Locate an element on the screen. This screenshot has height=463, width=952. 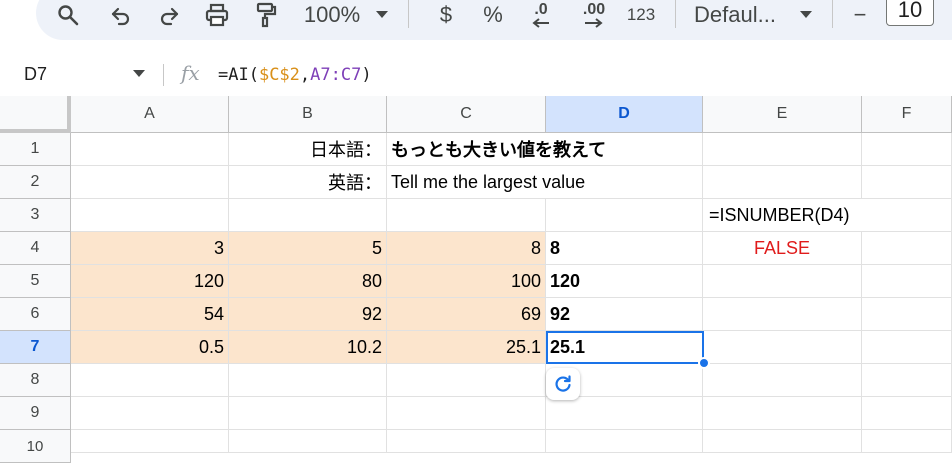
cell-d6: 92 is located at coordinates (624, 314).